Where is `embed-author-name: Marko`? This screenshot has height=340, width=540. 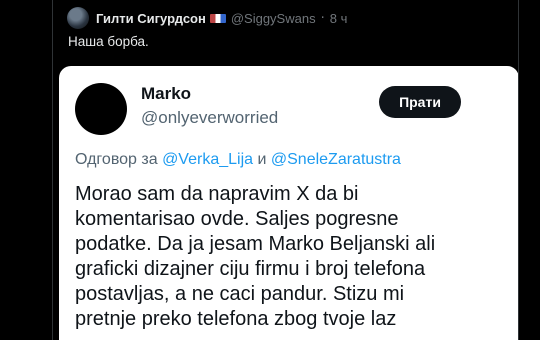
embed-author-name: Marko is located at coordinates (166, 94).